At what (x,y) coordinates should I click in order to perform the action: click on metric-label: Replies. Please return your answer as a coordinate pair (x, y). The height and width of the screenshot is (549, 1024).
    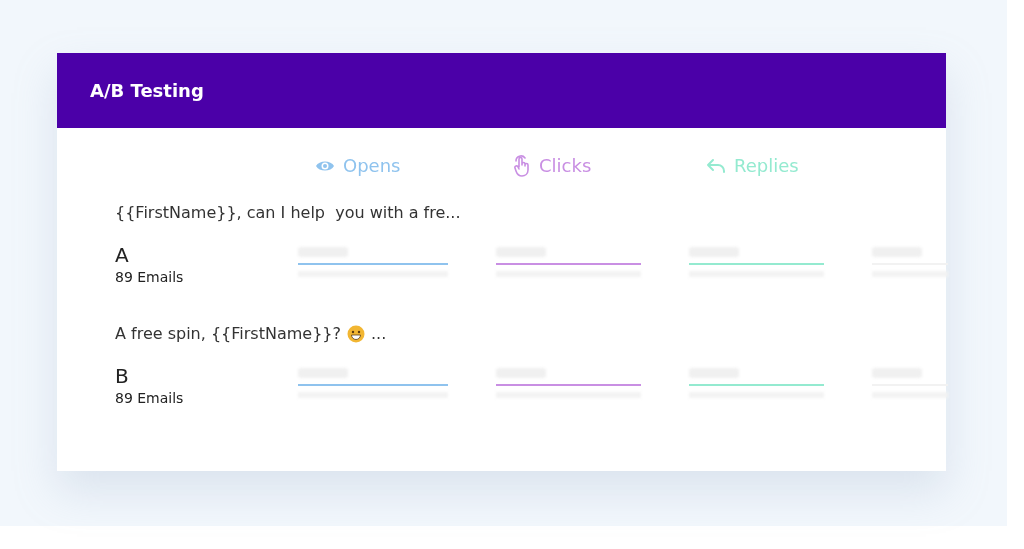
    Looking at the image, I should click on (766, 166).